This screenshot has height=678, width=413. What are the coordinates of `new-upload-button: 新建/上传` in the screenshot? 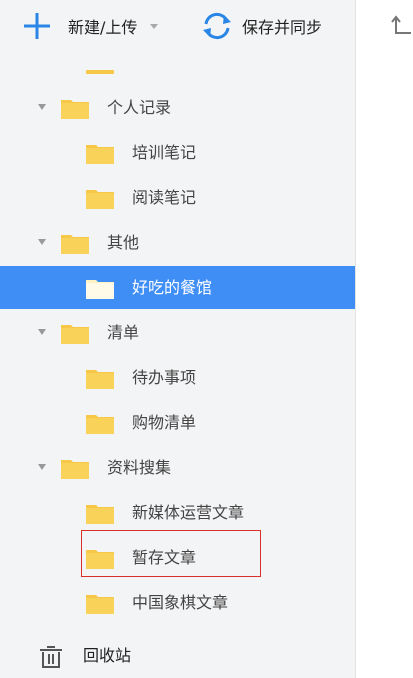 It's located at (90, 26).